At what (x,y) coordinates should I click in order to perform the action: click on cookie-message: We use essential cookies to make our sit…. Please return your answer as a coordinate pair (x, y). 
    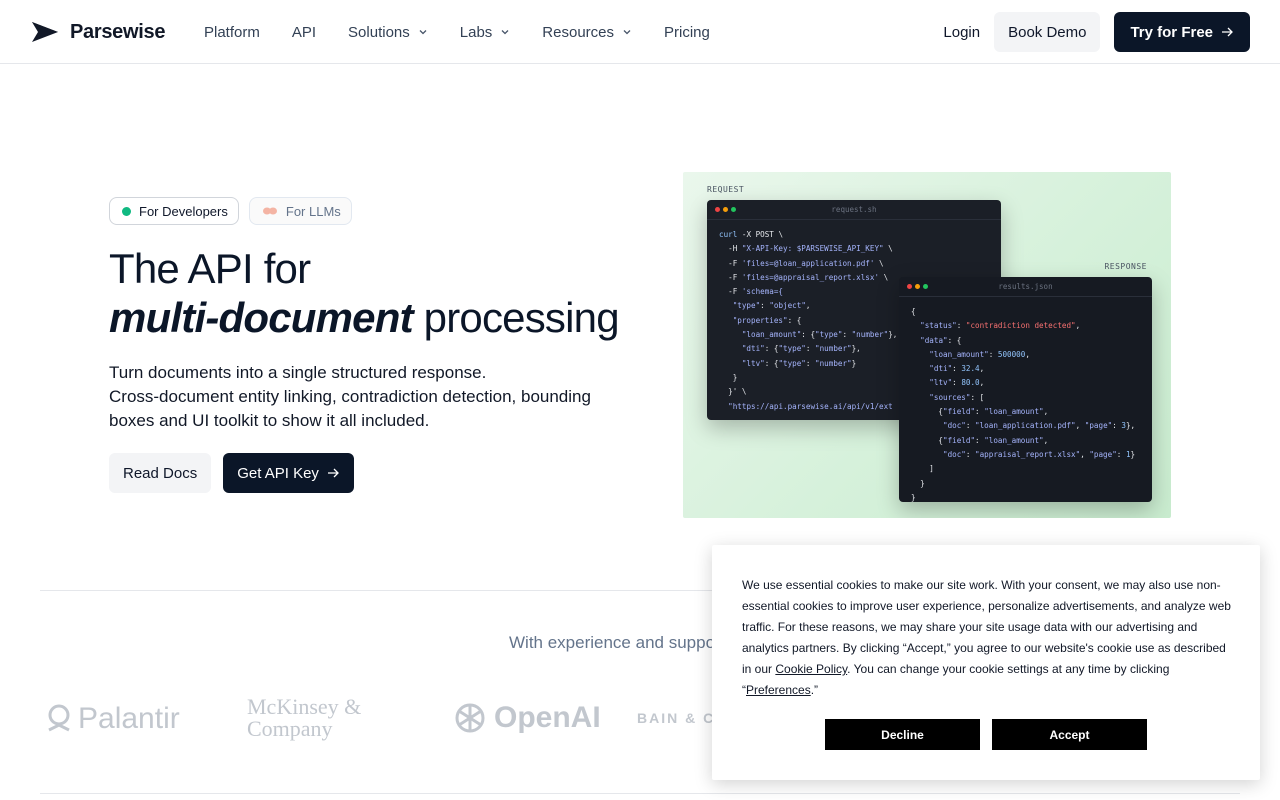
    Looking at the image, I should click on (987, 638).